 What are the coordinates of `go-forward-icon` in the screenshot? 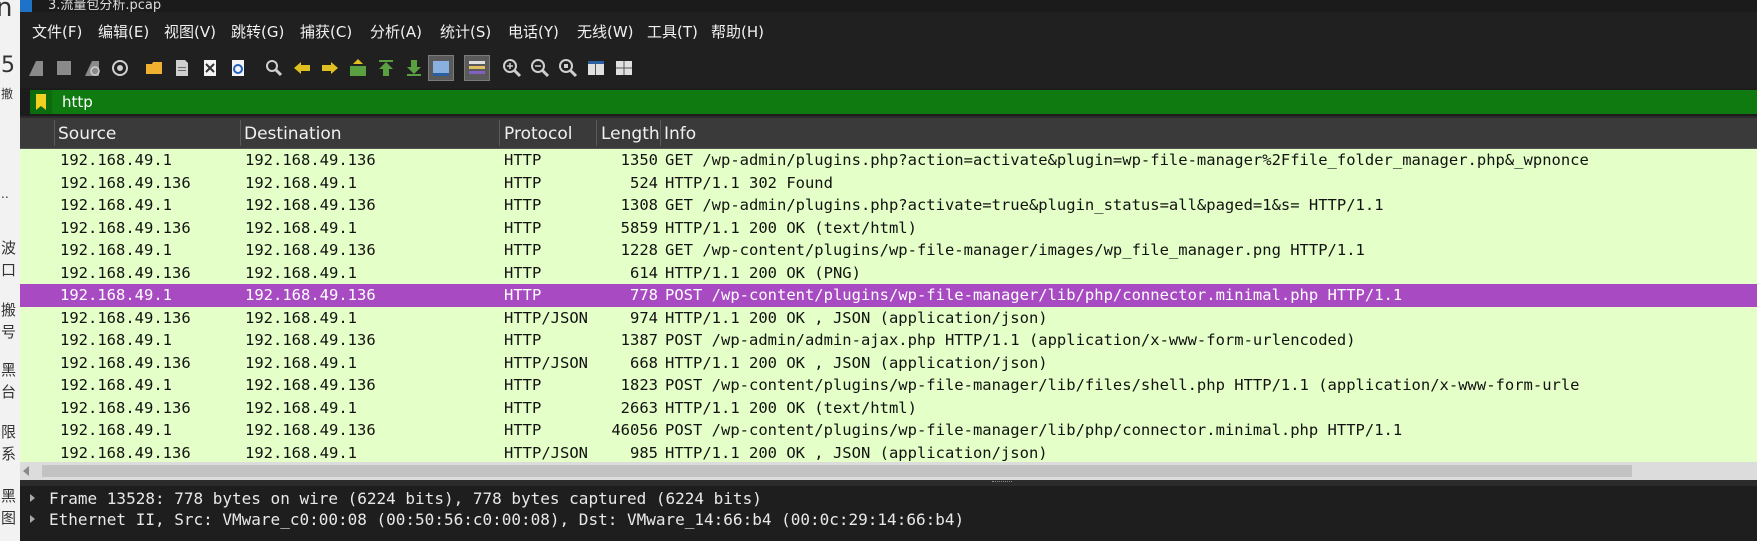 It's located at (330, 68).